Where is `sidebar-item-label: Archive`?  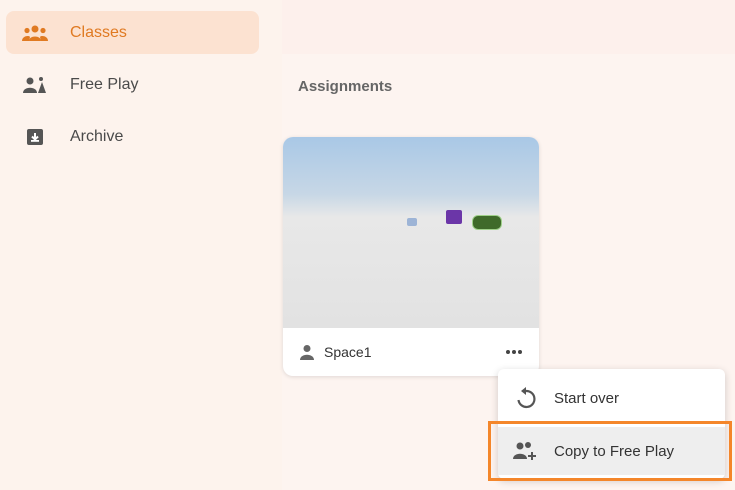 sidebar-item-label: Archive is located at coordinates (97, 136).